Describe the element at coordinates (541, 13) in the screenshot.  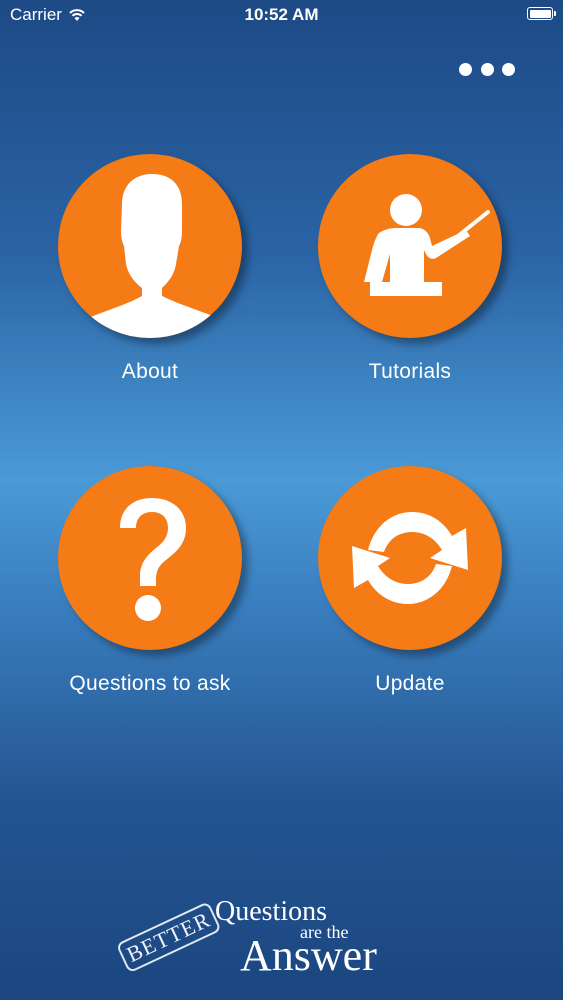
I see `battery-icon` at that location.